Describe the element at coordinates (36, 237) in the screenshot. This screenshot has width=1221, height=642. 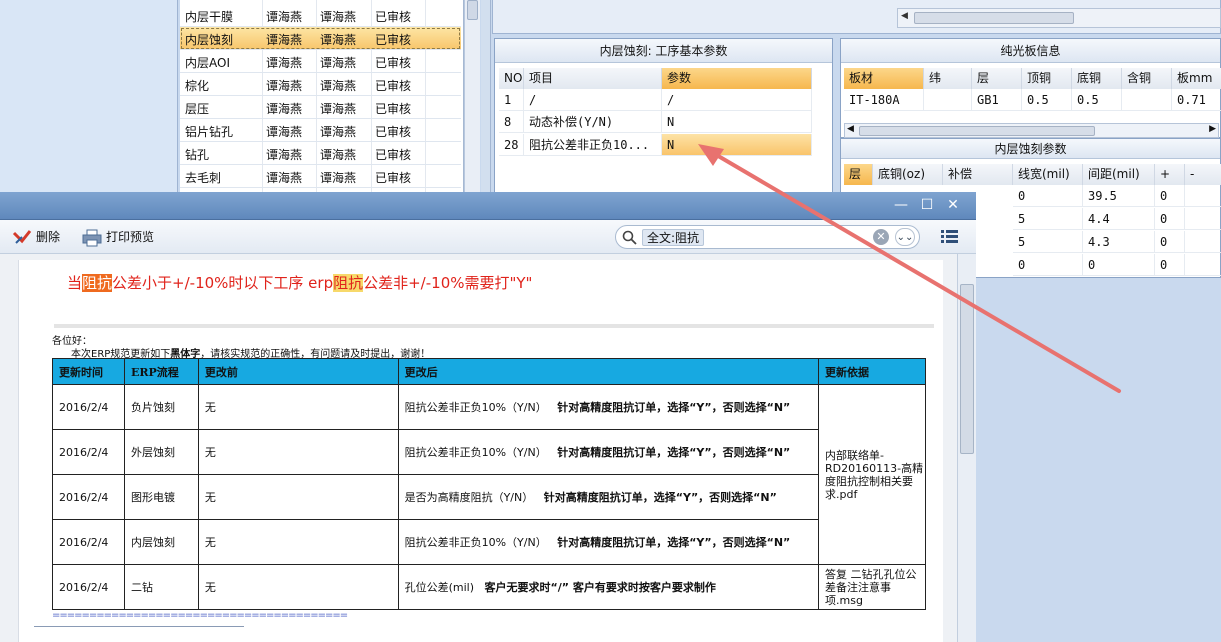
I see `delete-button: 删除` at that location.